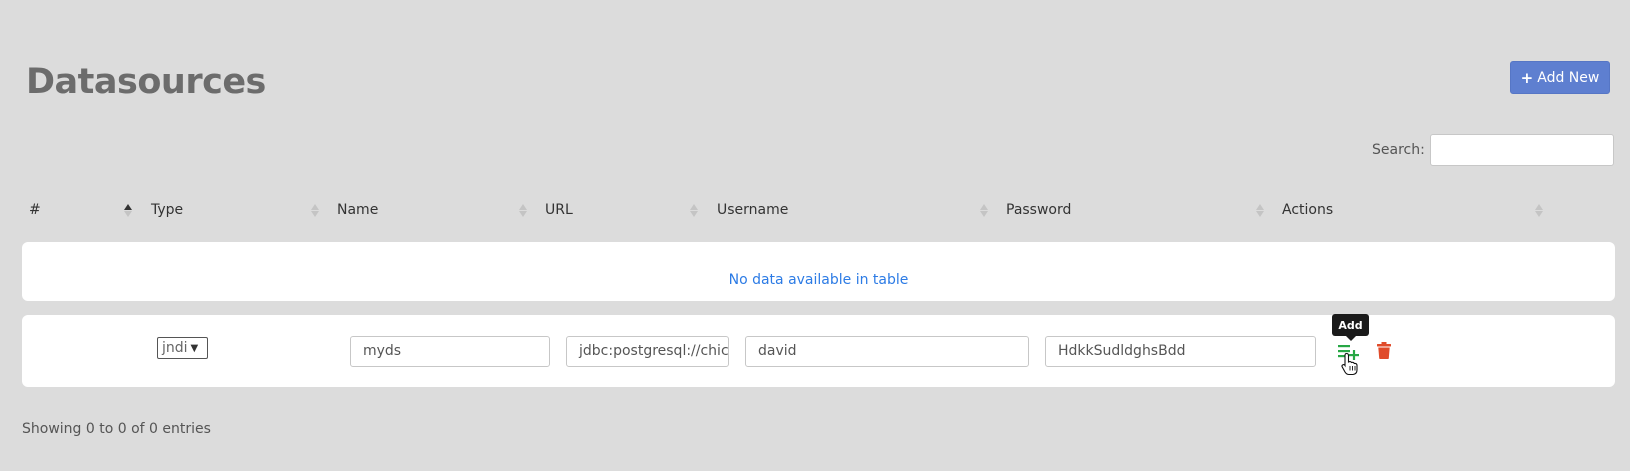 The height and width of the screenshot is (471, 1630). What do you see at coordinates (818, 280) in the screenshot?
I see `empty-table-message: No data available in table` at bounding box center [818, 280].